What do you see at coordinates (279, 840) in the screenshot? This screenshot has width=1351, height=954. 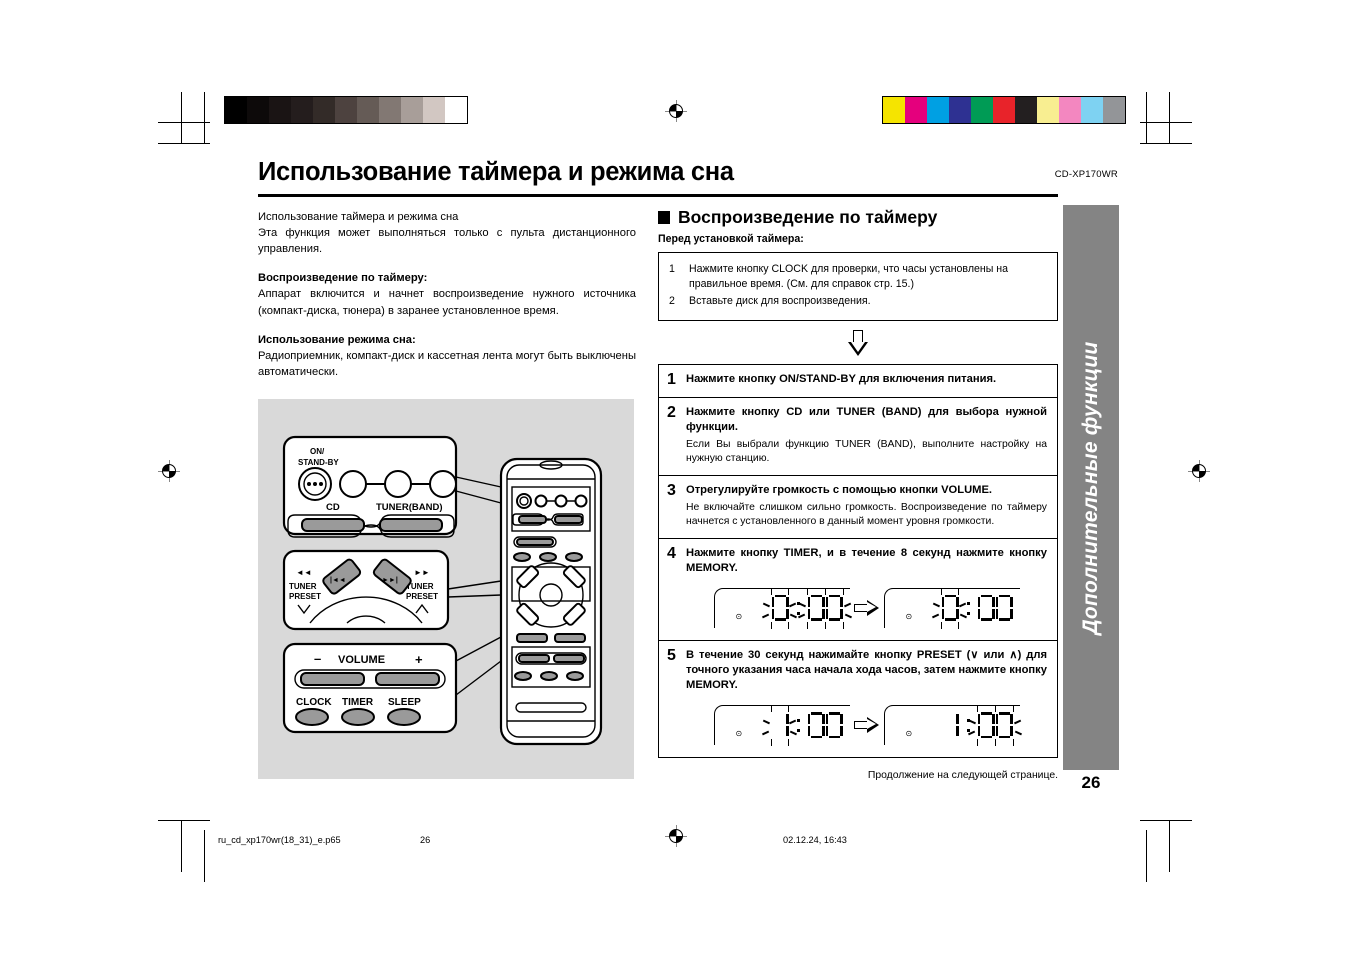 I see `footer-filename: ru_cd_xp170wr(18_31)_e.p65` at bounding box center [279, 840].